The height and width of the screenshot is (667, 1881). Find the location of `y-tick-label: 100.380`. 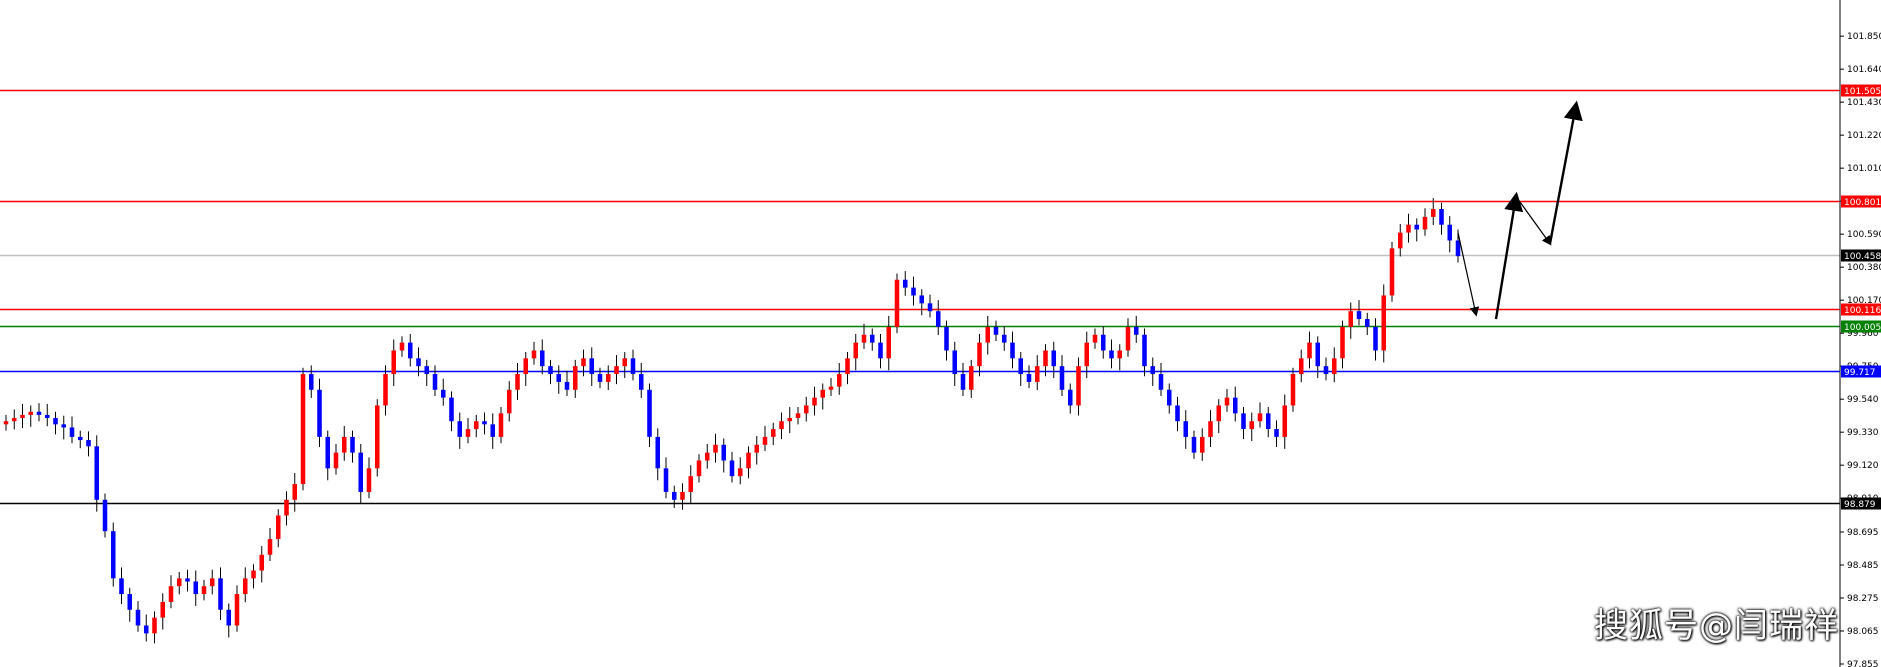

y-tick-label: 100.380 is located at coordinates (1864, 268).